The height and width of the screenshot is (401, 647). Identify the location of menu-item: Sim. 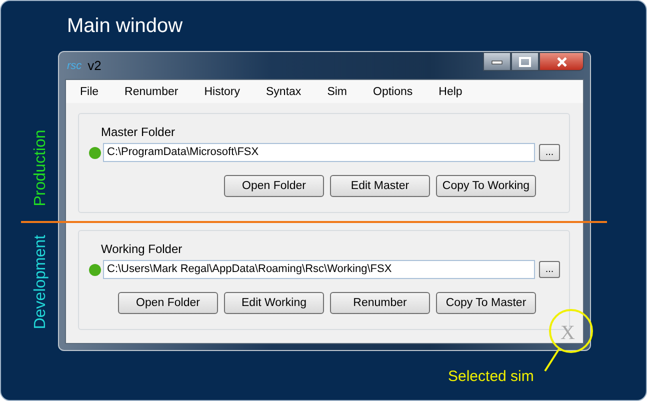
(341, 92).